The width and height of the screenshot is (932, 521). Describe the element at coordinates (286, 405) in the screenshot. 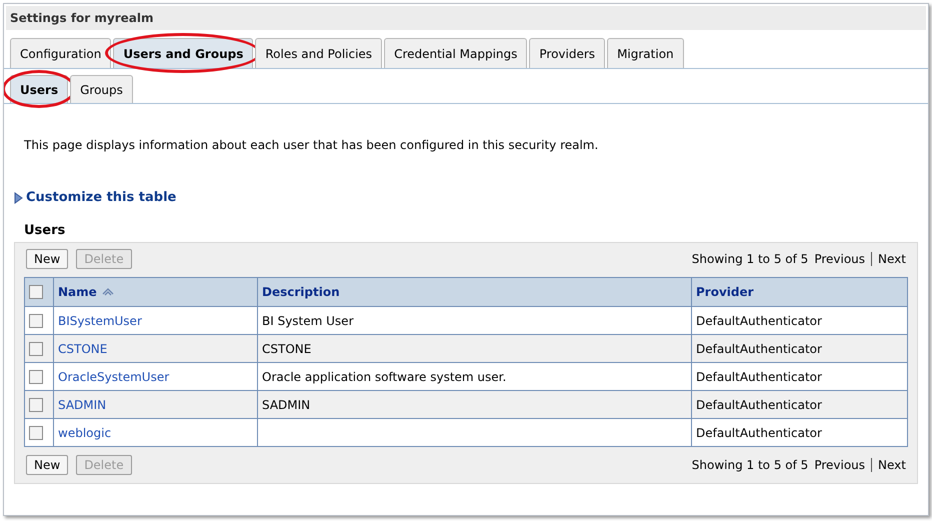

I see `table-cell: SADMIN` at that location.